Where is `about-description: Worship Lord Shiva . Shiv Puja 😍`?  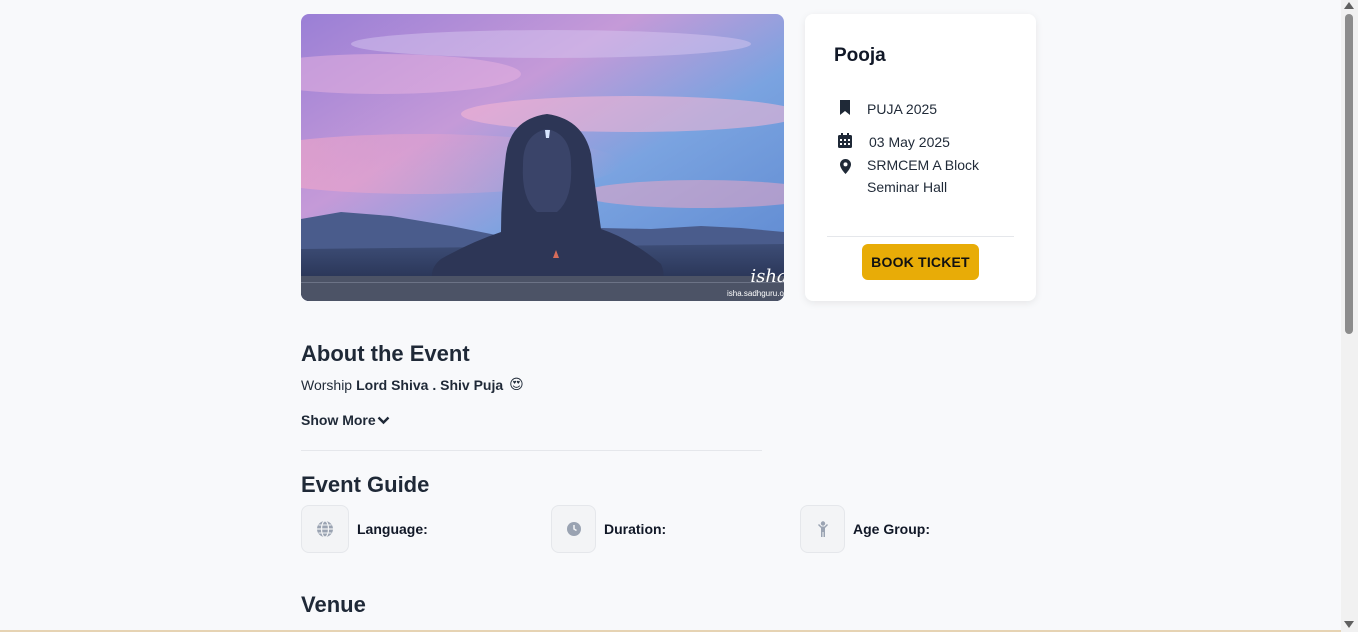 about-description: Worship Lord Shiva . Shiv Puja 😍 is located at coordinates (412, 384).